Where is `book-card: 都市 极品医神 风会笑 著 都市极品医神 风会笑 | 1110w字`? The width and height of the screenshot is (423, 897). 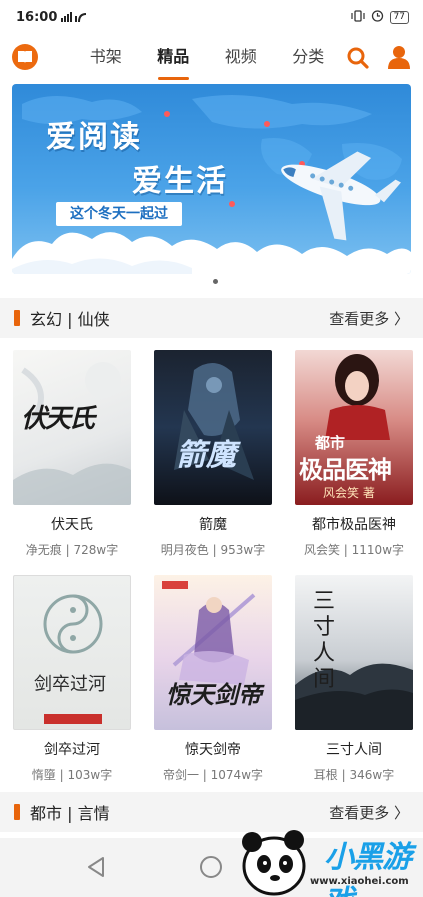 book-card: 都市 极品医神 风会笑 著 都市极品医神 风会笑 | 1110w字 is located at coordinates (354, 454).